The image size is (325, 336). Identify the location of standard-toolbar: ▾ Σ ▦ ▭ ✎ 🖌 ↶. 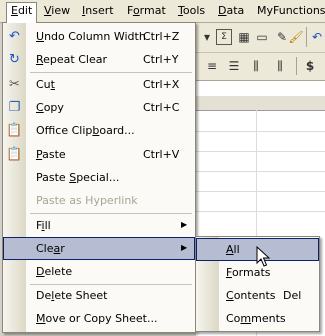
(260, 38).